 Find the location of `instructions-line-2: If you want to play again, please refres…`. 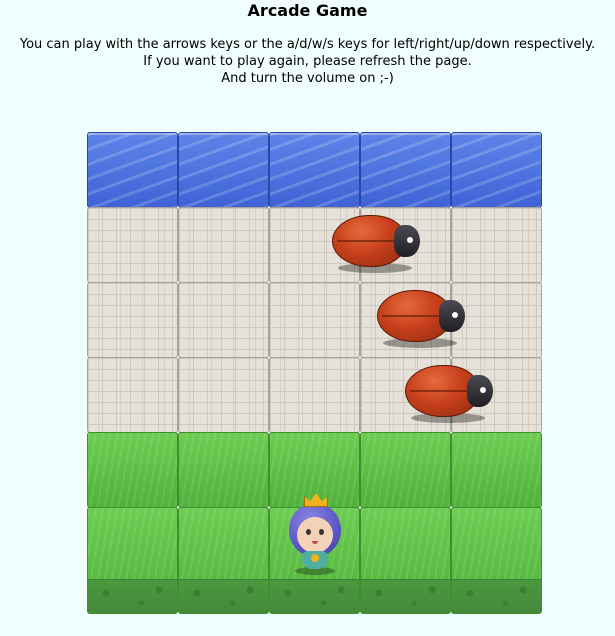

instructions-line-2: If you want to play again, please refres… is located at coordinates (307, 61).